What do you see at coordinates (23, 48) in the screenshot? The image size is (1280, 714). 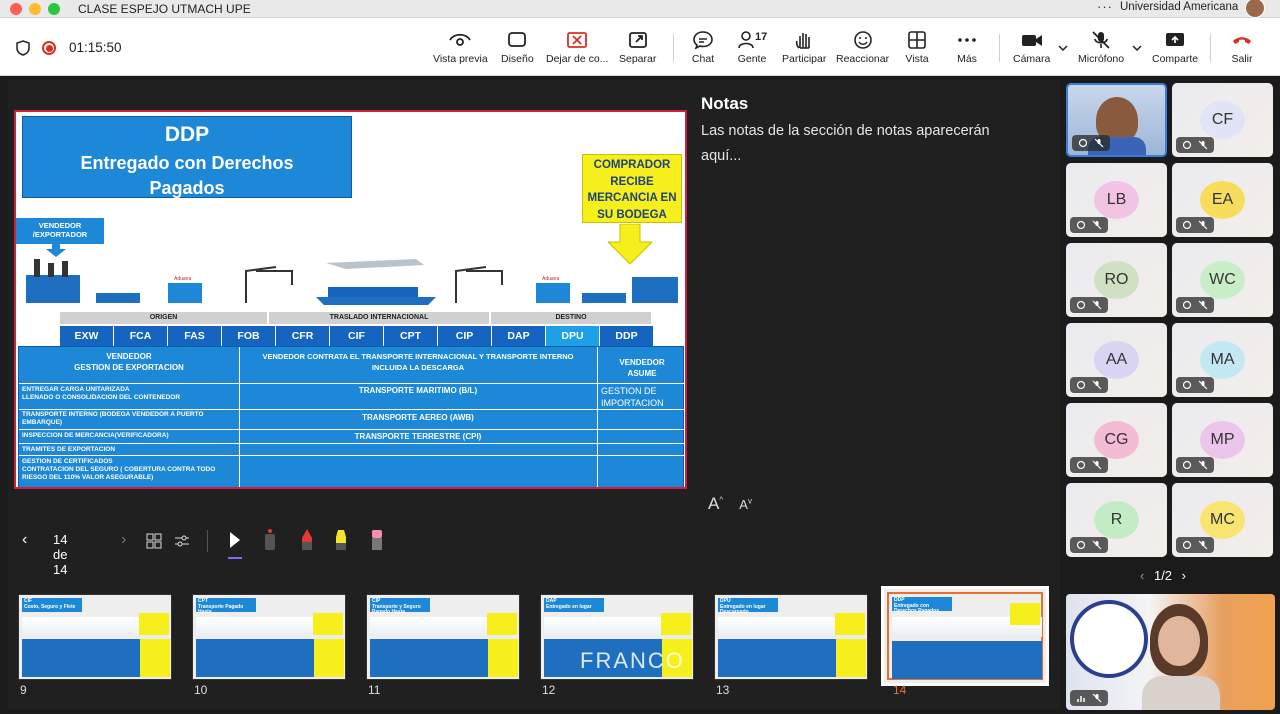 I see `shield-icon` at bounding box center [23, 48].